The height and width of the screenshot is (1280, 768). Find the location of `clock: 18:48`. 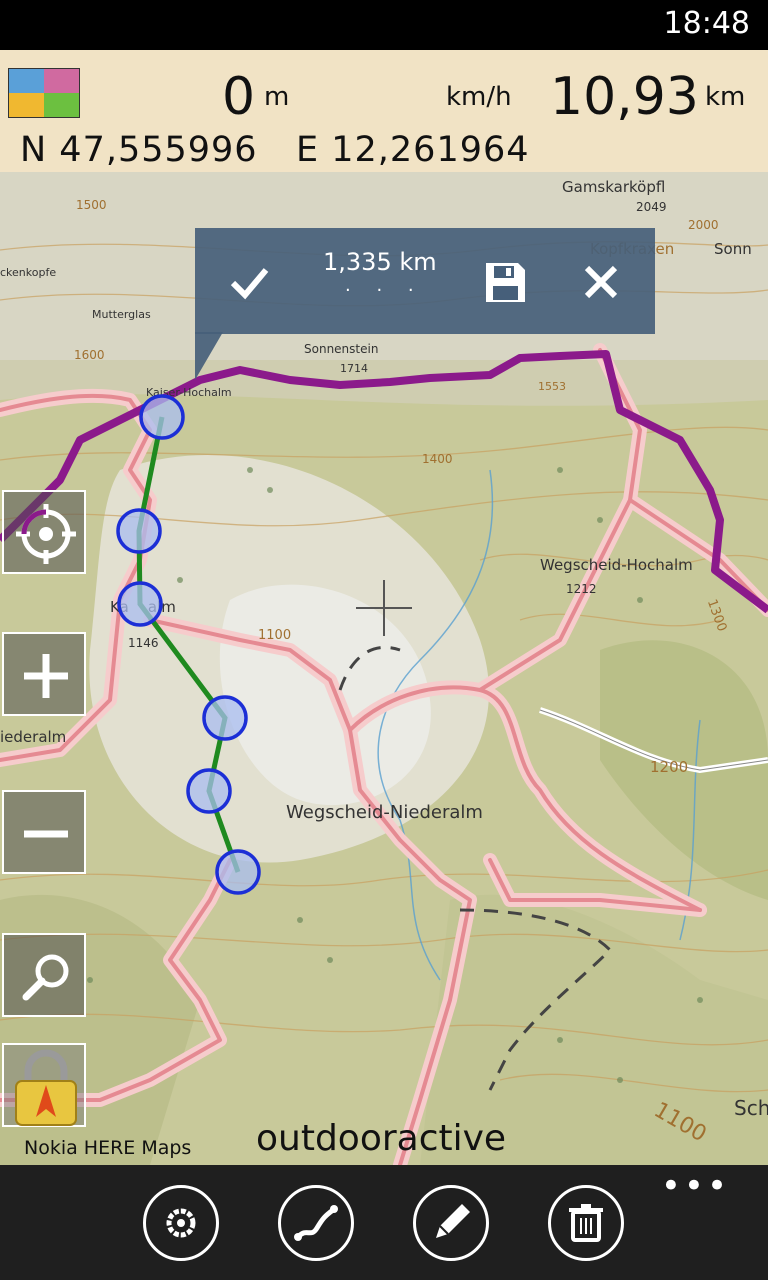

clock: 18:48 is located at coordinates (706, 23).